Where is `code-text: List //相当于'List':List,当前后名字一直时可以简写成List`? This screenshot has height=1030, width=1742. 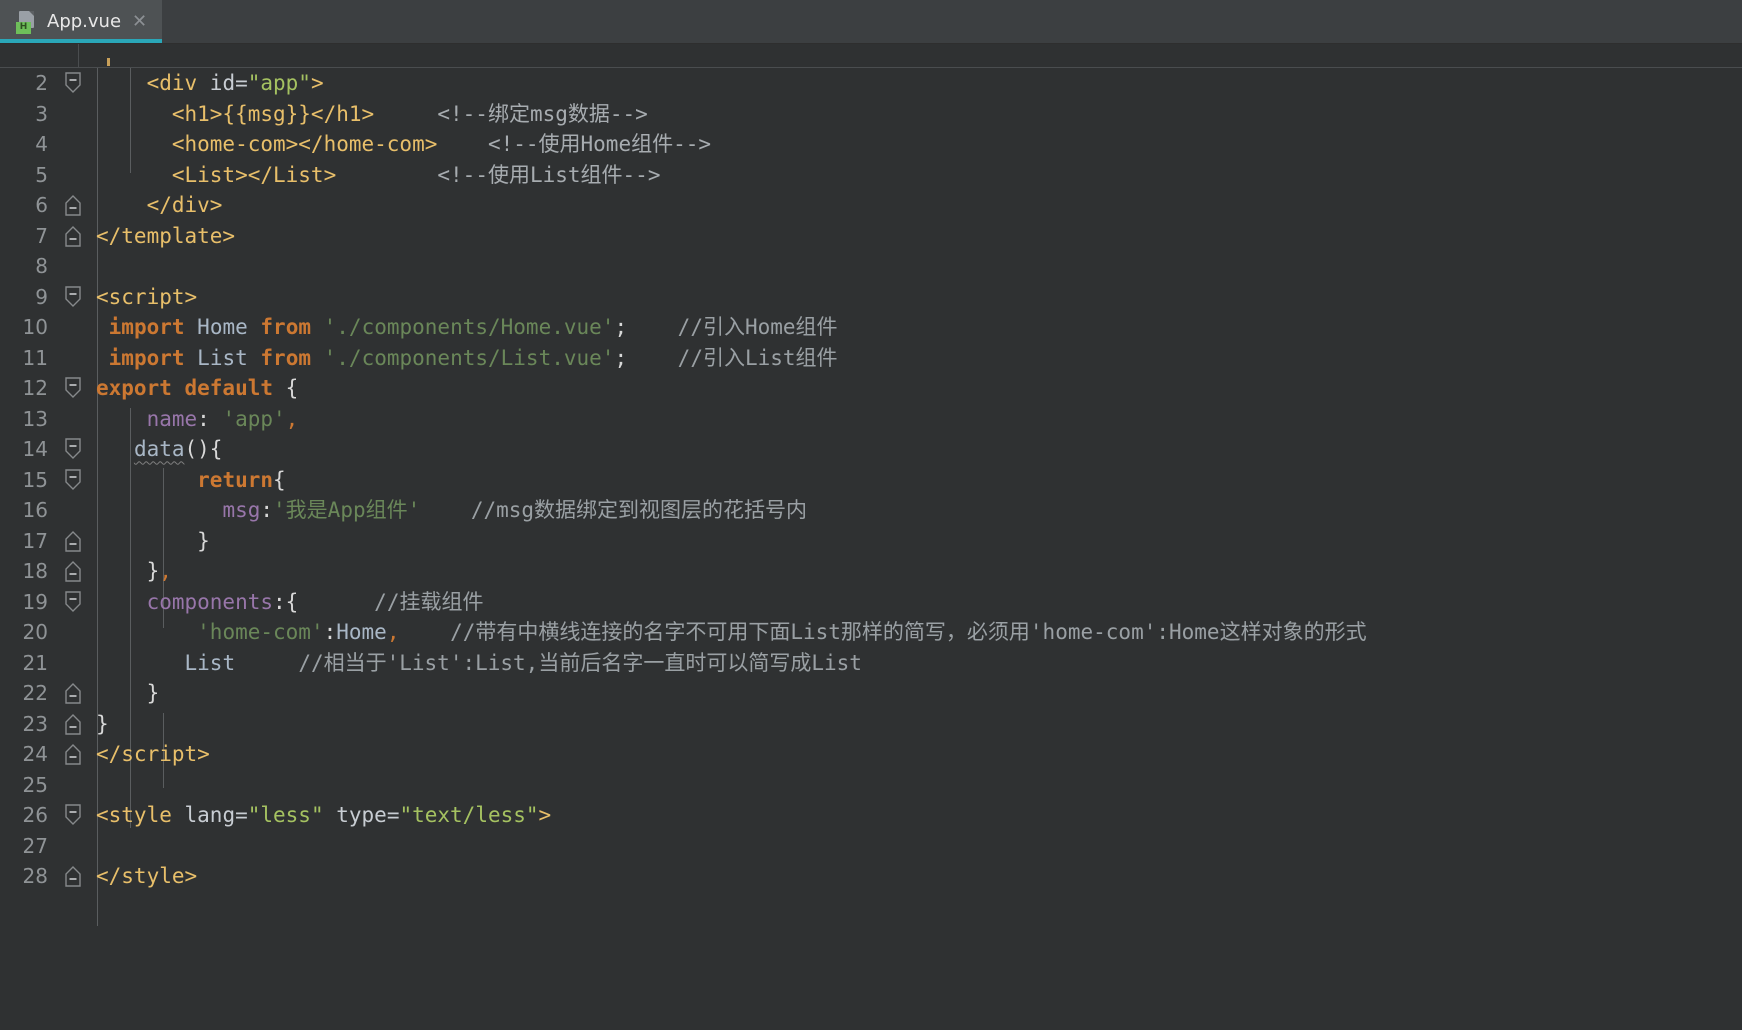
code-text: List //相当于'List':List,当前后名字一直时可以简写成List is located at coordinates (523, 662).